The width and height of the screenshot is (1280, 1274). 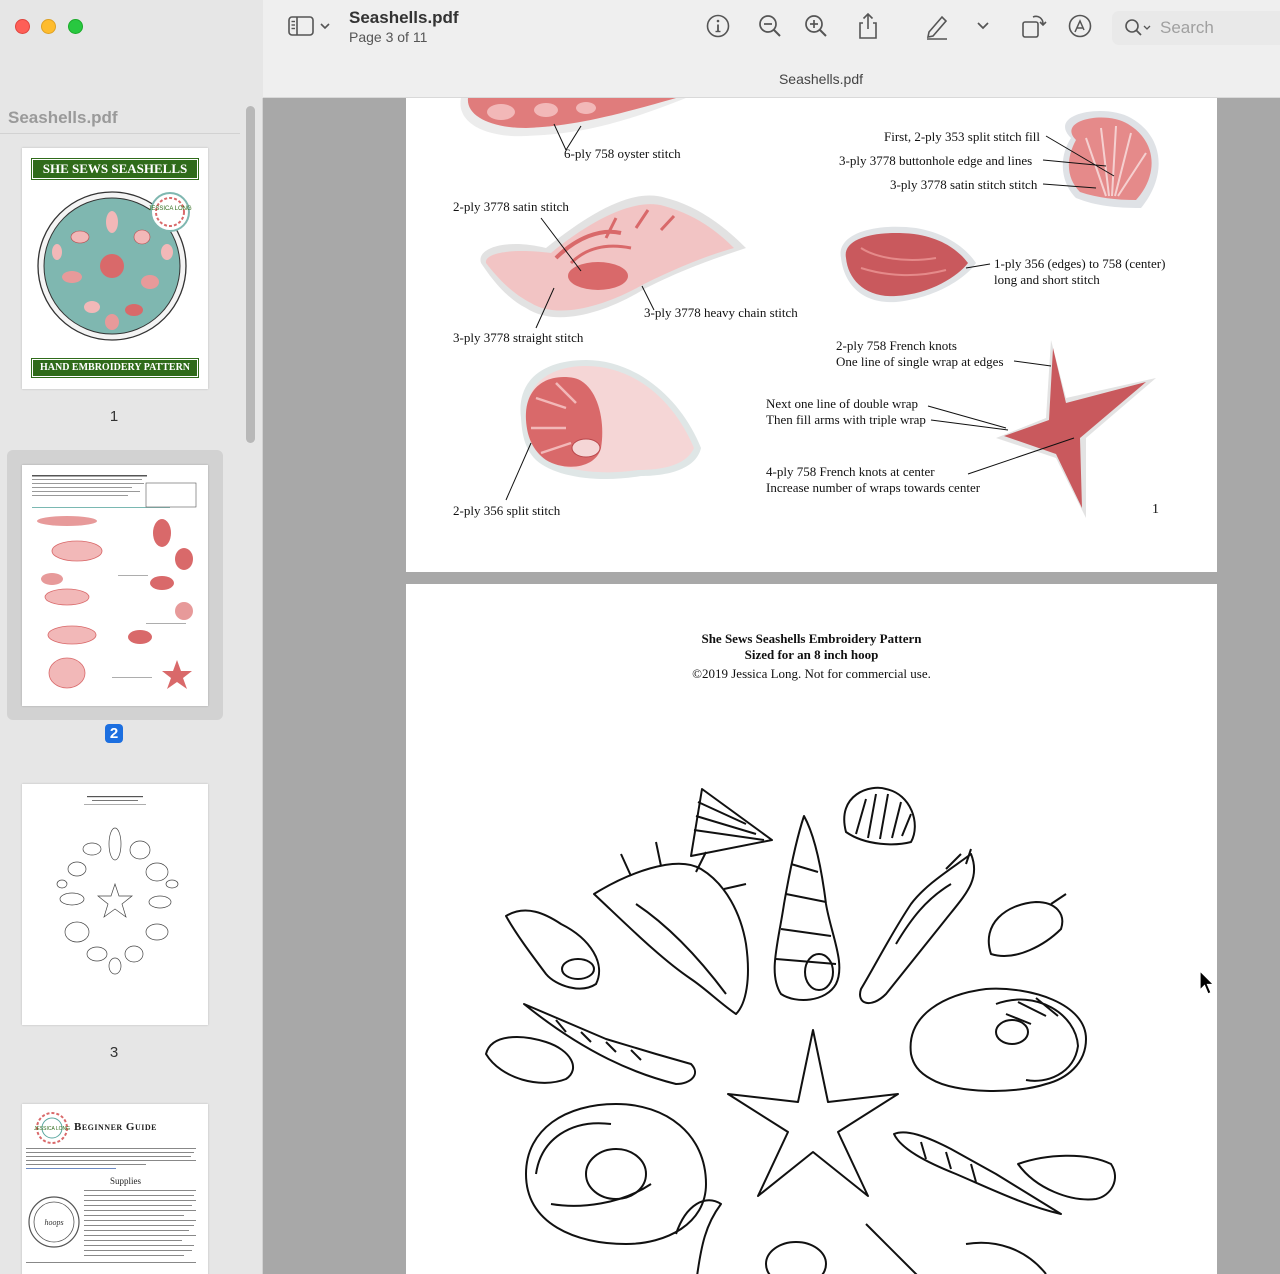 I want to click on sidebar-divider, so click(x=120, y=133).